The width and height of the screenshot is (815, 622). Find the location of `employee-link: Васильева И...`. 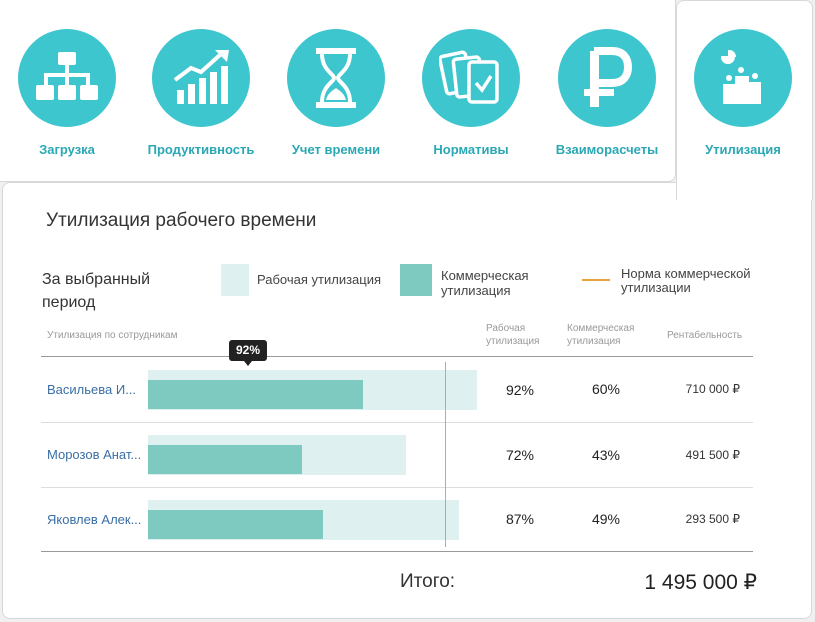

employee-link: Васильева И... is located at coordinates (96, 389).